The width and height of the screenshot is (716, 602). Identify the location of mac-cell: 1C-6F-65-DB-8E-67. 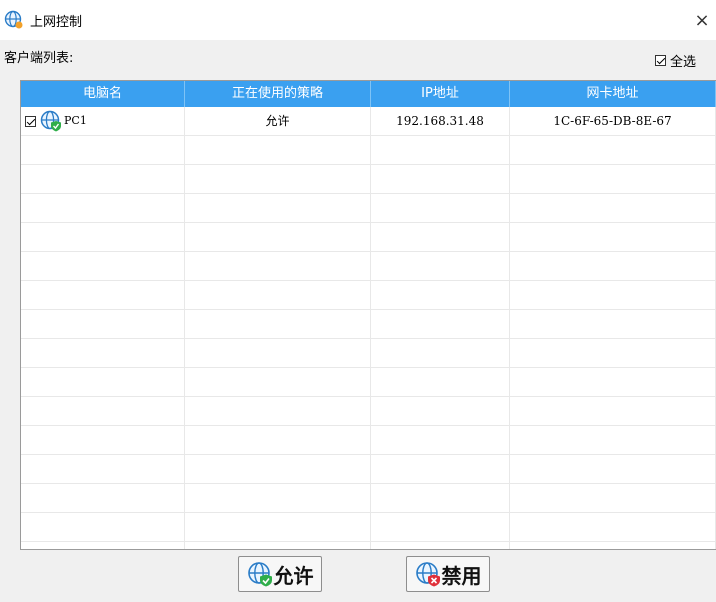
(613, 121).